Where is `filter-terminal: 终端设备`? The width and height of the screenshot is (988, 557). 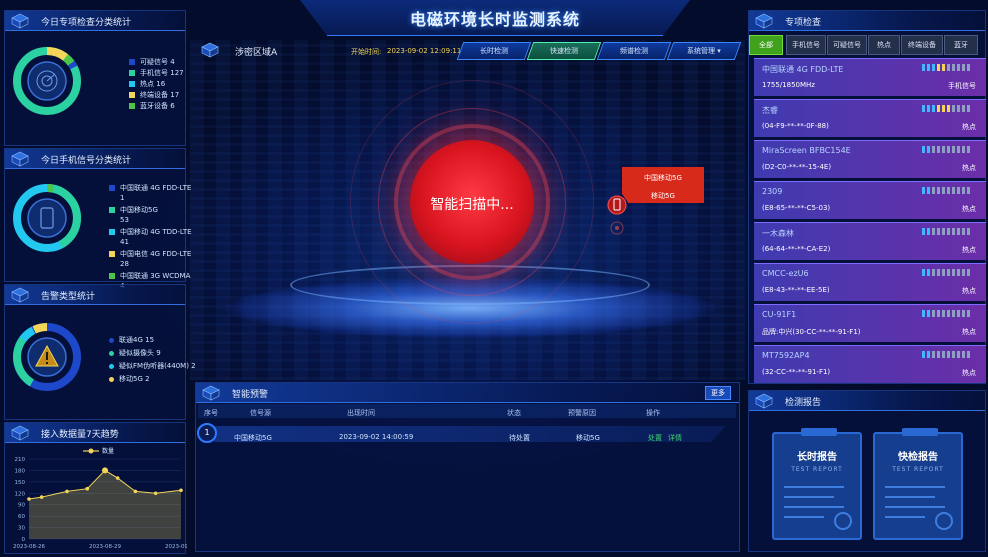 filter-terminal: 终端设备 is located at coordinates (922, 45).